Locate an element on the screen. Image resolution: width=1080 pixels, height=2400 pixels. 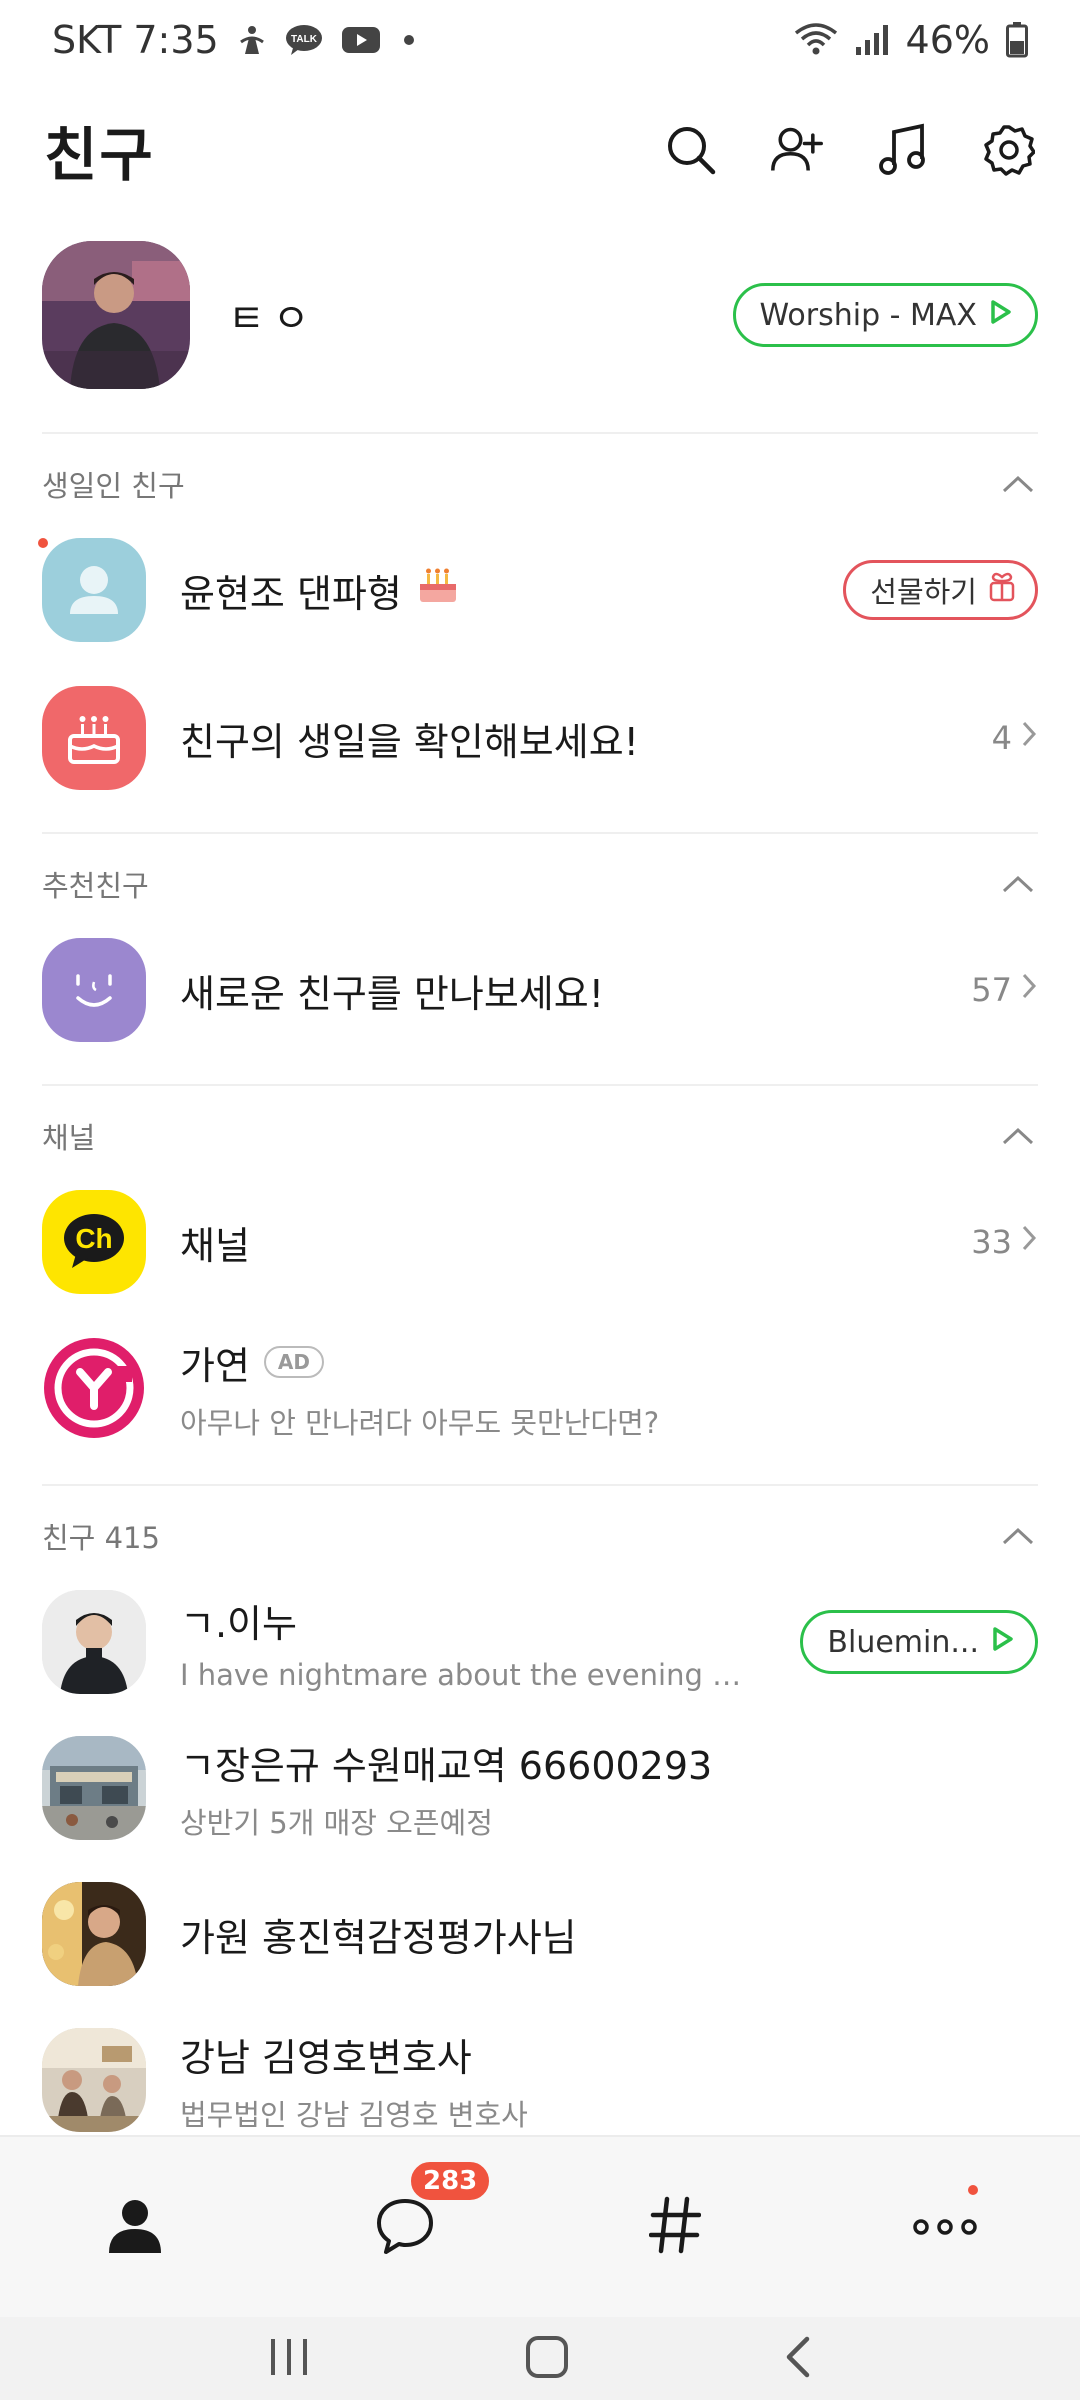
channel-logo-icon: Ch is located at coordinates (94, 1242).